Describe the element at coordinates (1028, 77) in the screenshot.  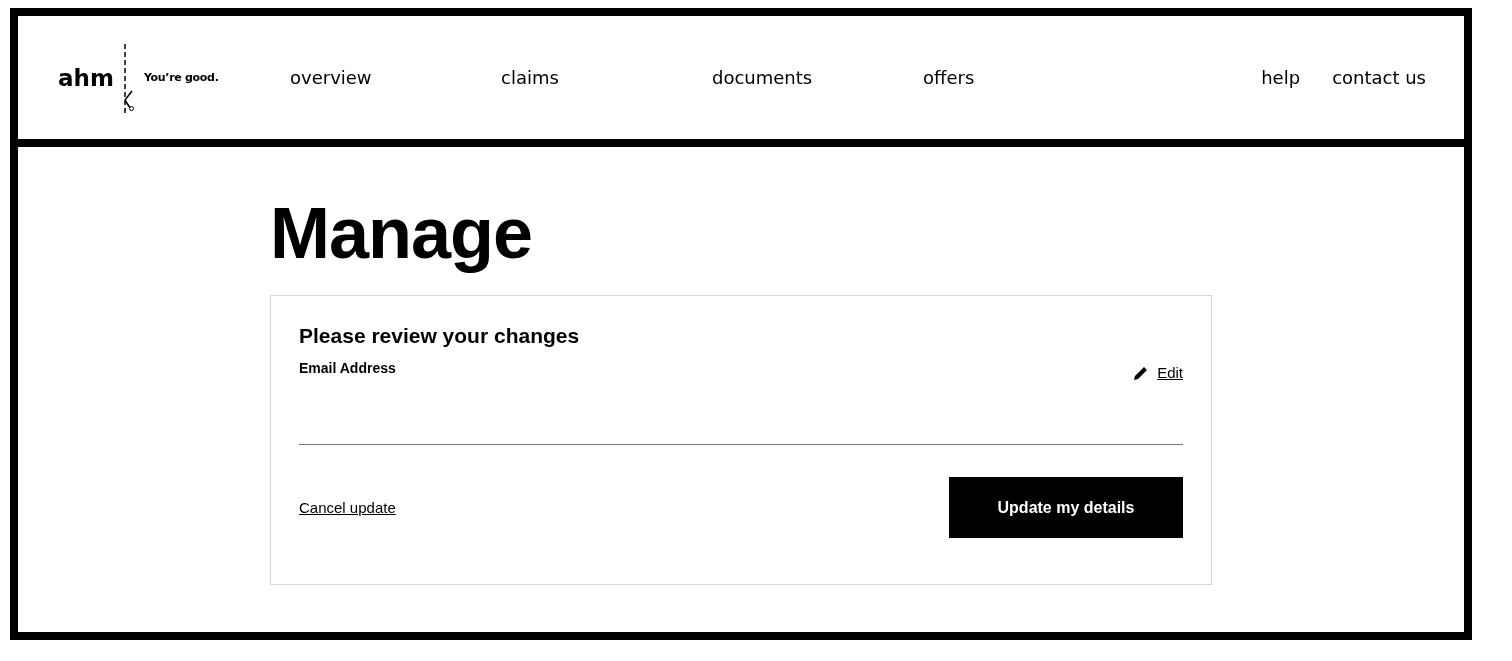
I see `nav-link: offers` at that location.